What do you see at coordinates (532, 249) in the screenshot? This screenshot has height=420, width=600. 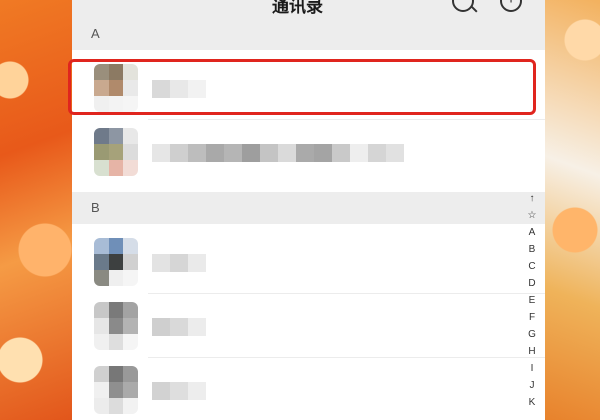 I see `index-letter: B` at bounding box center [532, 249].